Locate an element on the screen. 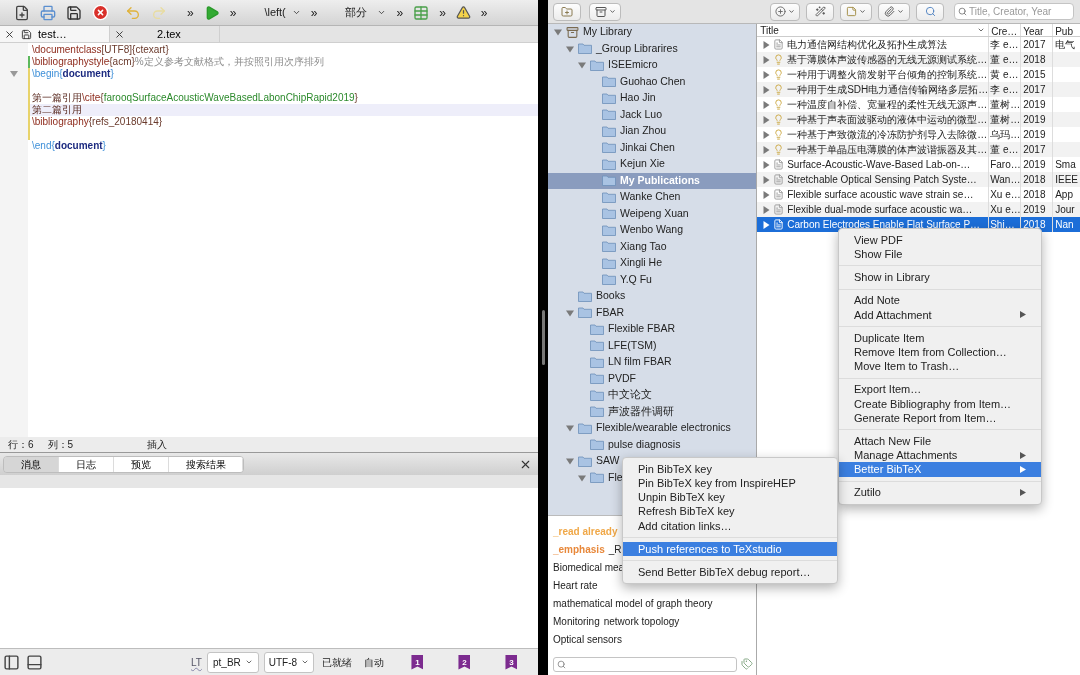  table-cell-text: 2015 is located at coordinates (1034, 75).